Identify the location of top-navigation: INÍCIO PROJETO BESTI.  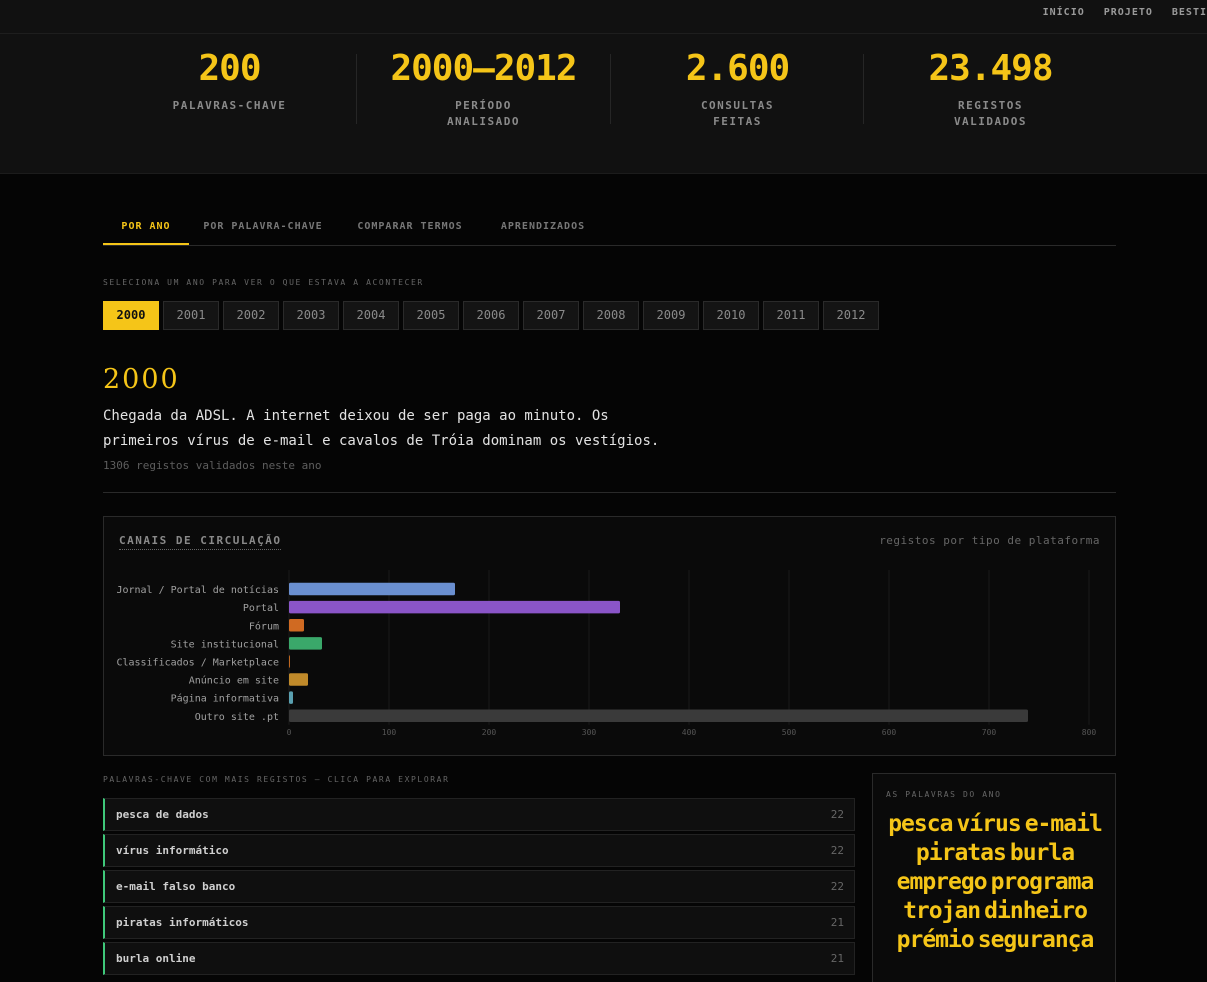
(603, 17).